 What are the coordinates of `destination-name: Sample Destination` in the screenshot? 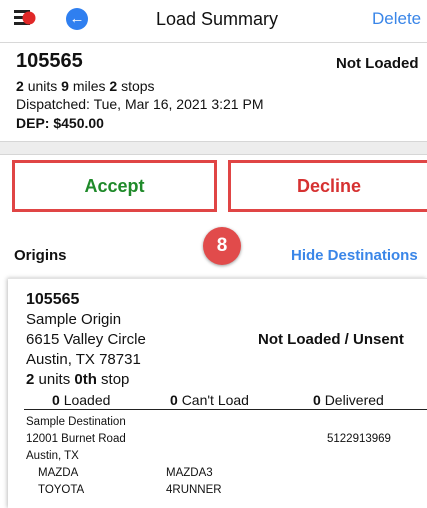 It's located at (76, 422).